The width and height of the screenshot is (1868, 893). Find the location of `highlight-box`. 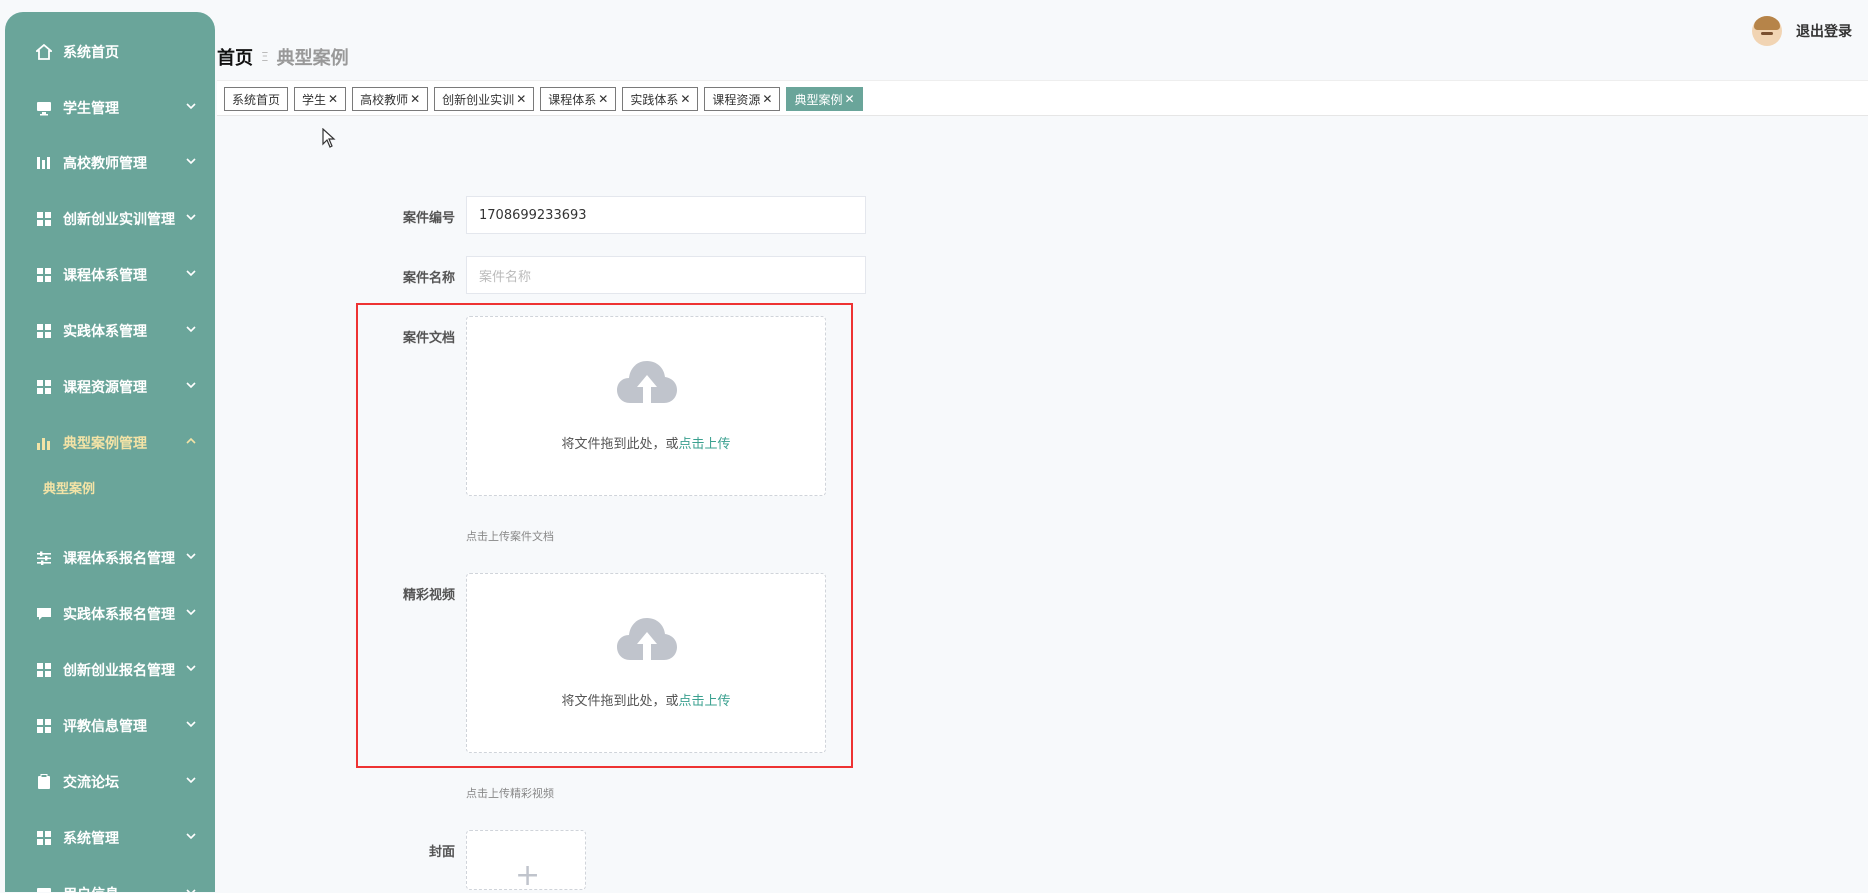

highlight-box is located at coordinates (604, 535).